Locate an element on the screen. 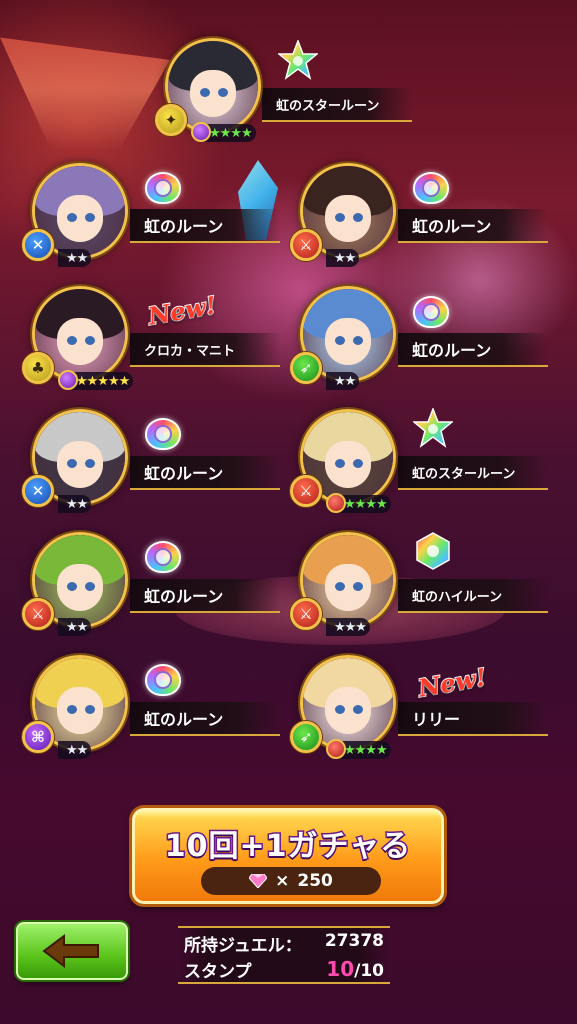 Image resolution: width=577 pixels, height=1024 pixels. weapon-type-icon: ♣ is located at coordinates (38, 368).